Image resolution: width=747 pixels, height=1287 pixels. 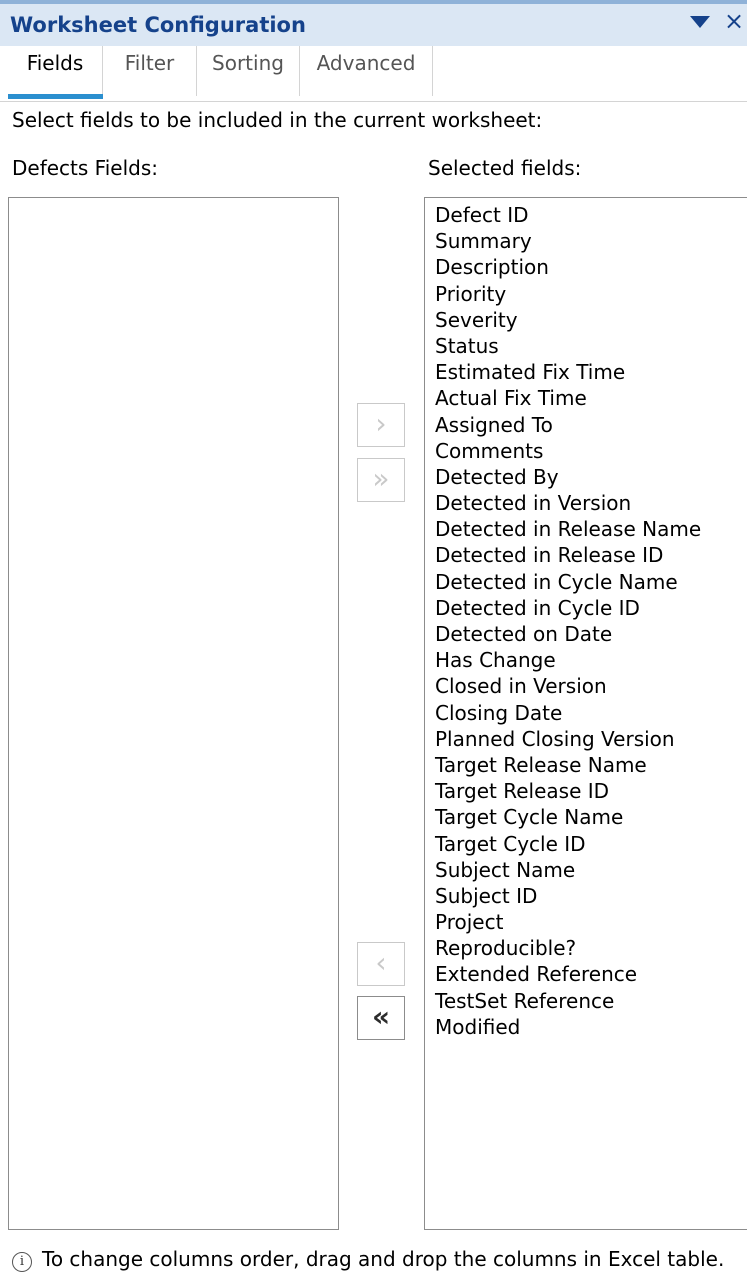 I want to click on selected-field-item: Target Release Name, so click(x=591, y=765).